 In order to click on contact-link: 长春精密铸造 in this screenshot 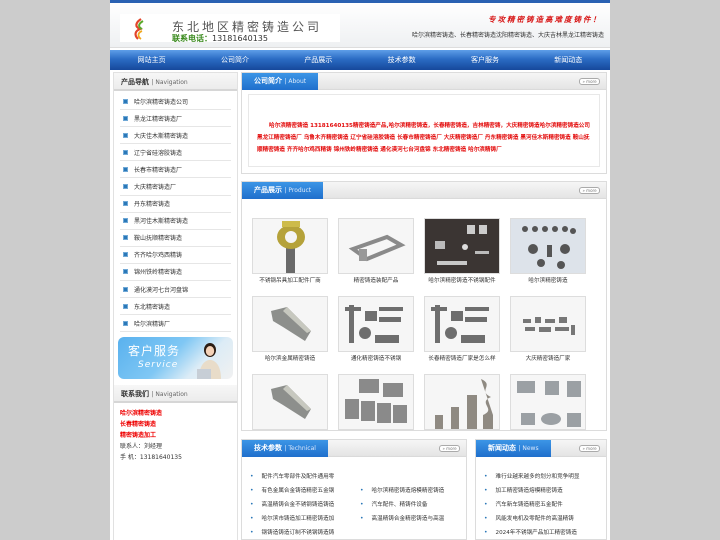, I will do `click(175, 424)`.